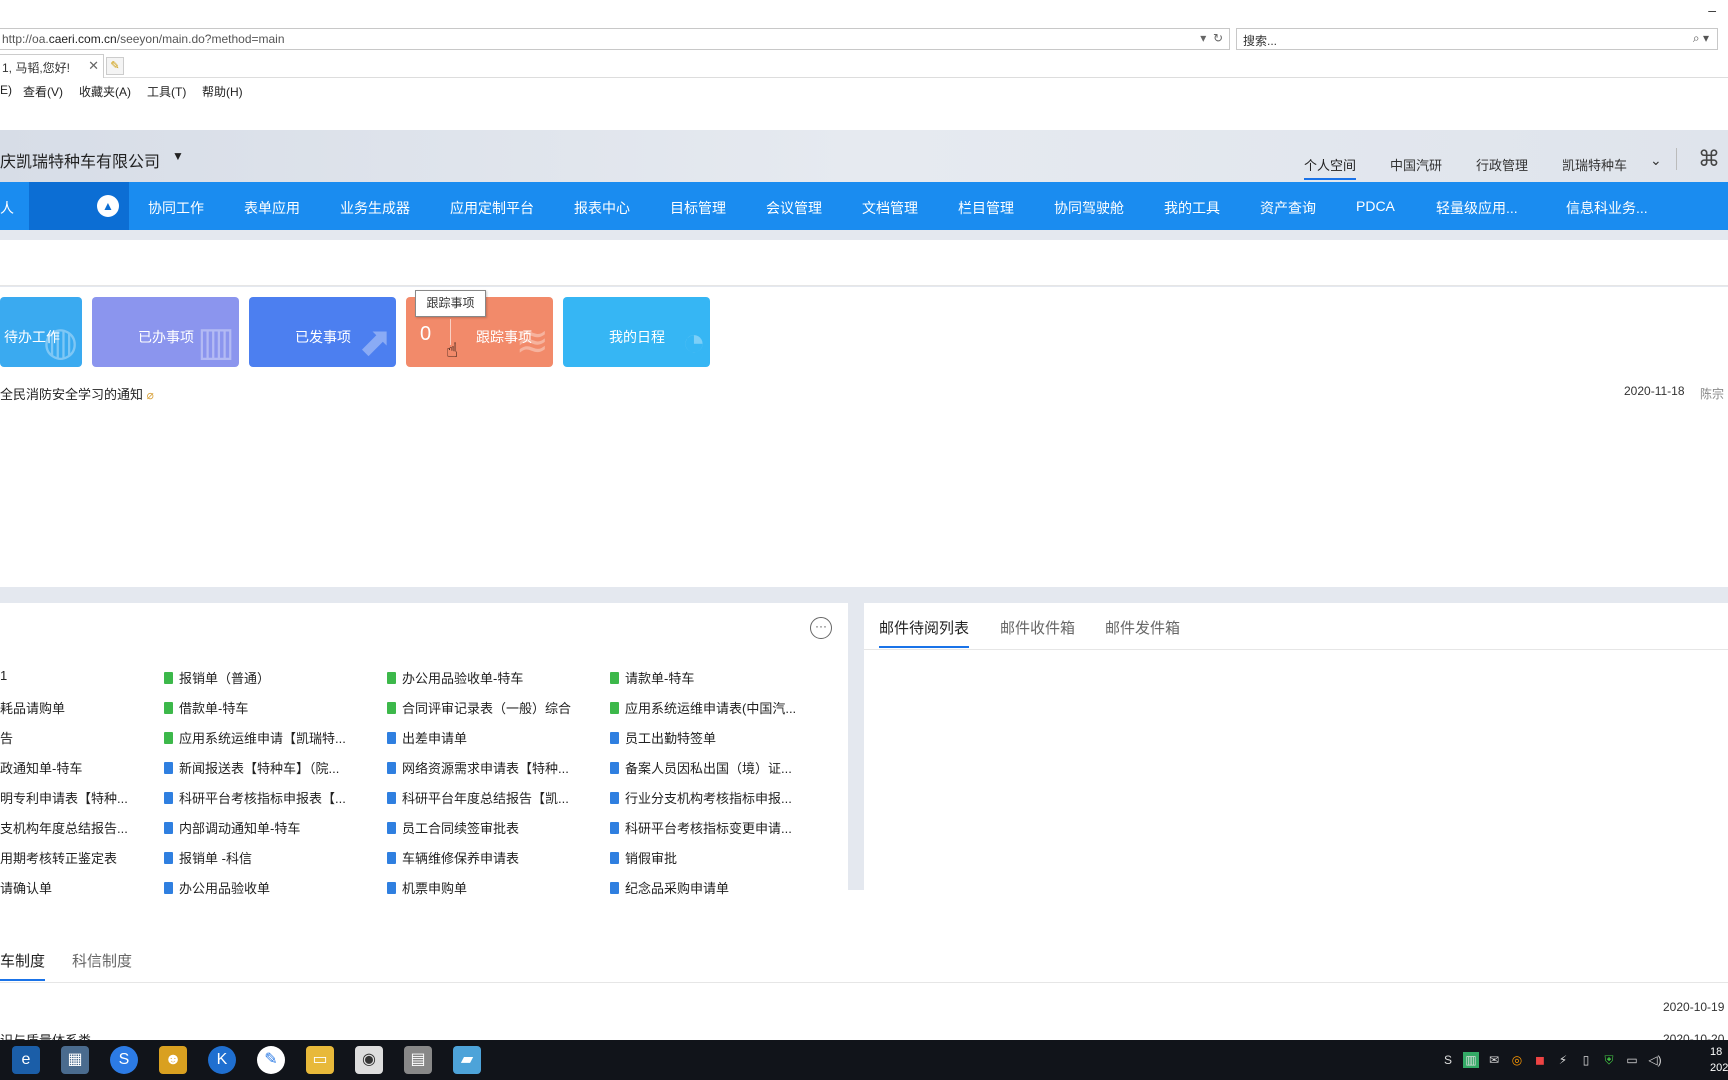 The height and width of the screenshot is (1080, 1728). Describe the element at coordinates (32, 707) in the screenshot. I see `form-link: 耗品请购单` at that location.